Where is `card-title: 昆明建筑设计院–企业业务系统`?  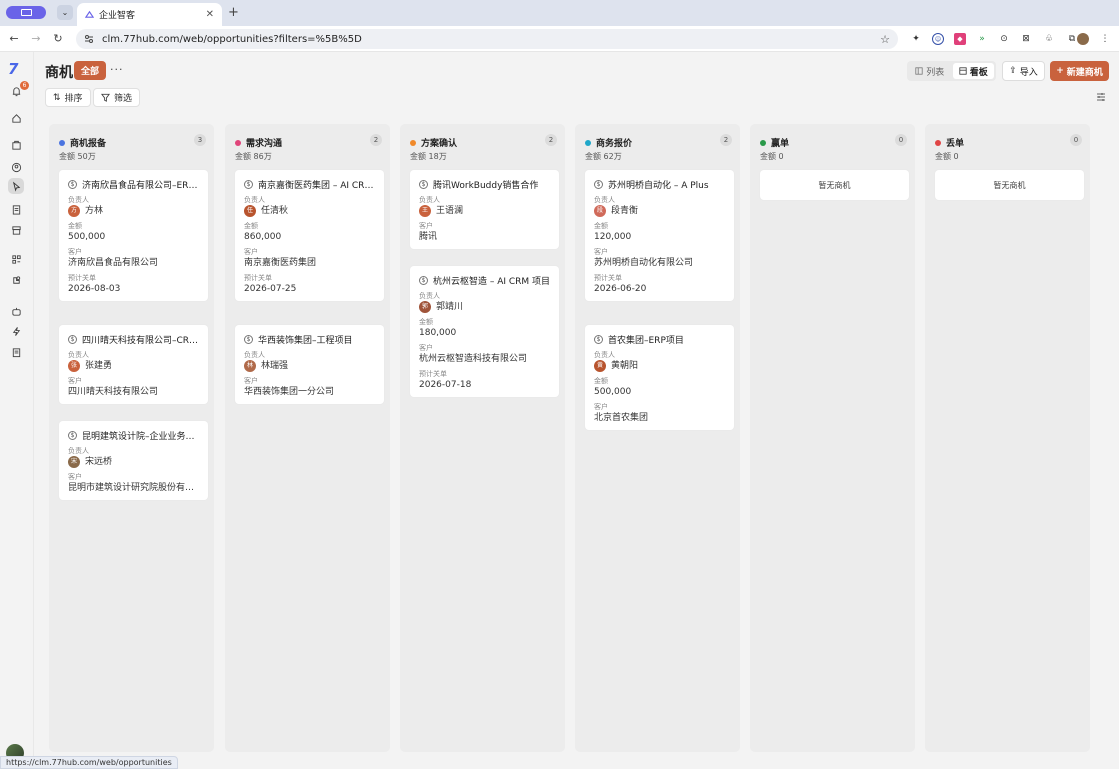
card-title: 昆明建筑设计院–企业业务系统 is located at coordinates (141, 435).